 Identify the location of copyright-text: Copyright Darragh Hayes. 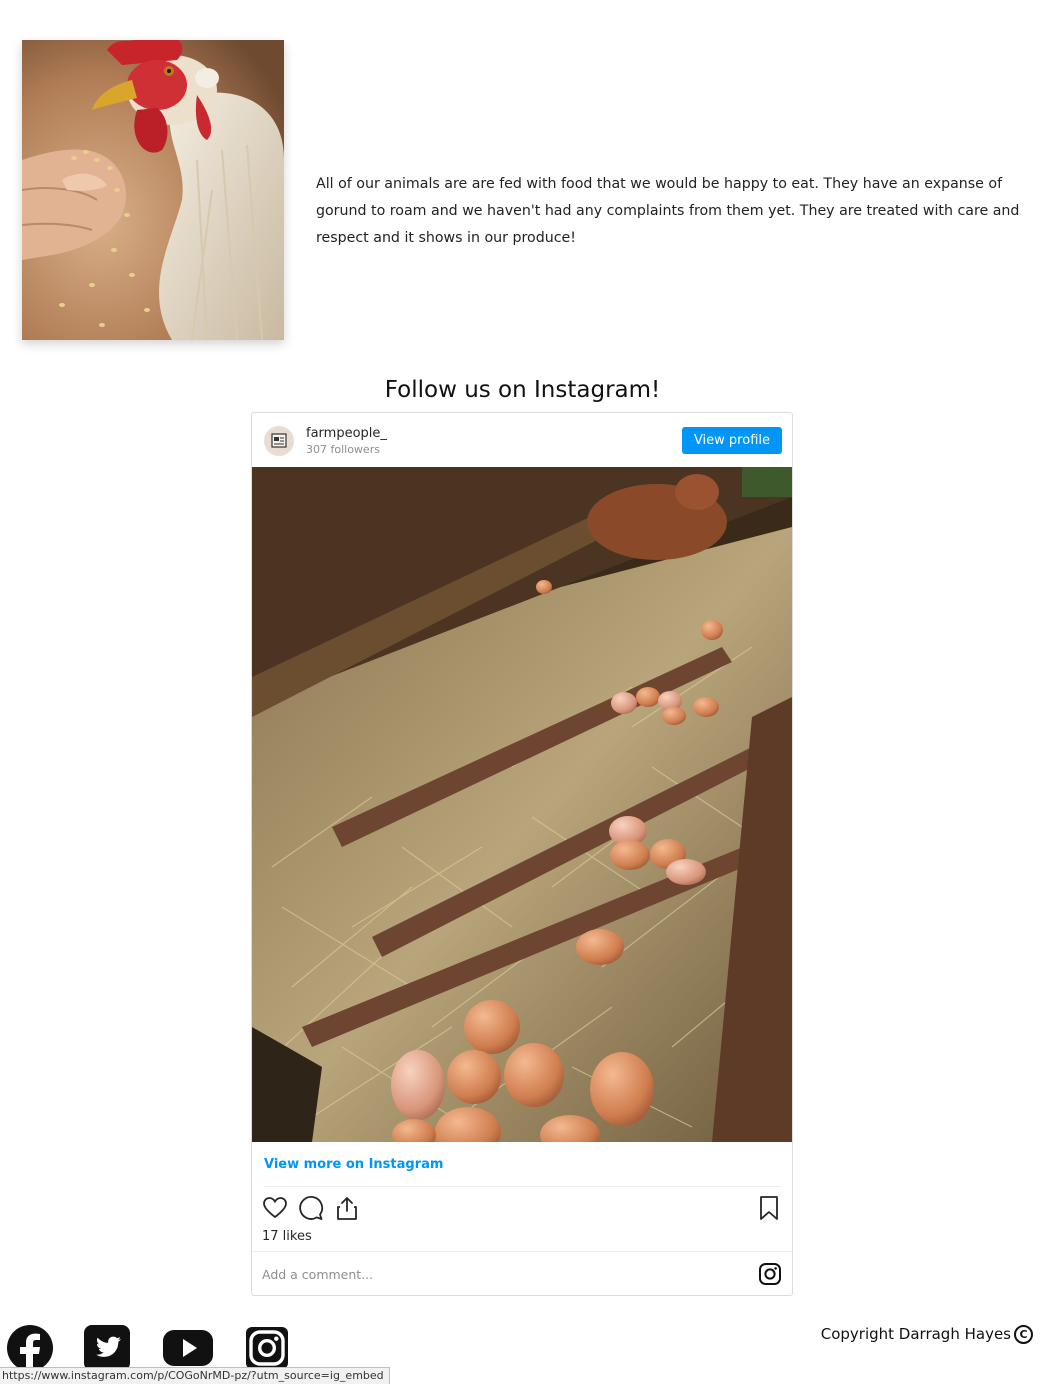
(915, 1334).